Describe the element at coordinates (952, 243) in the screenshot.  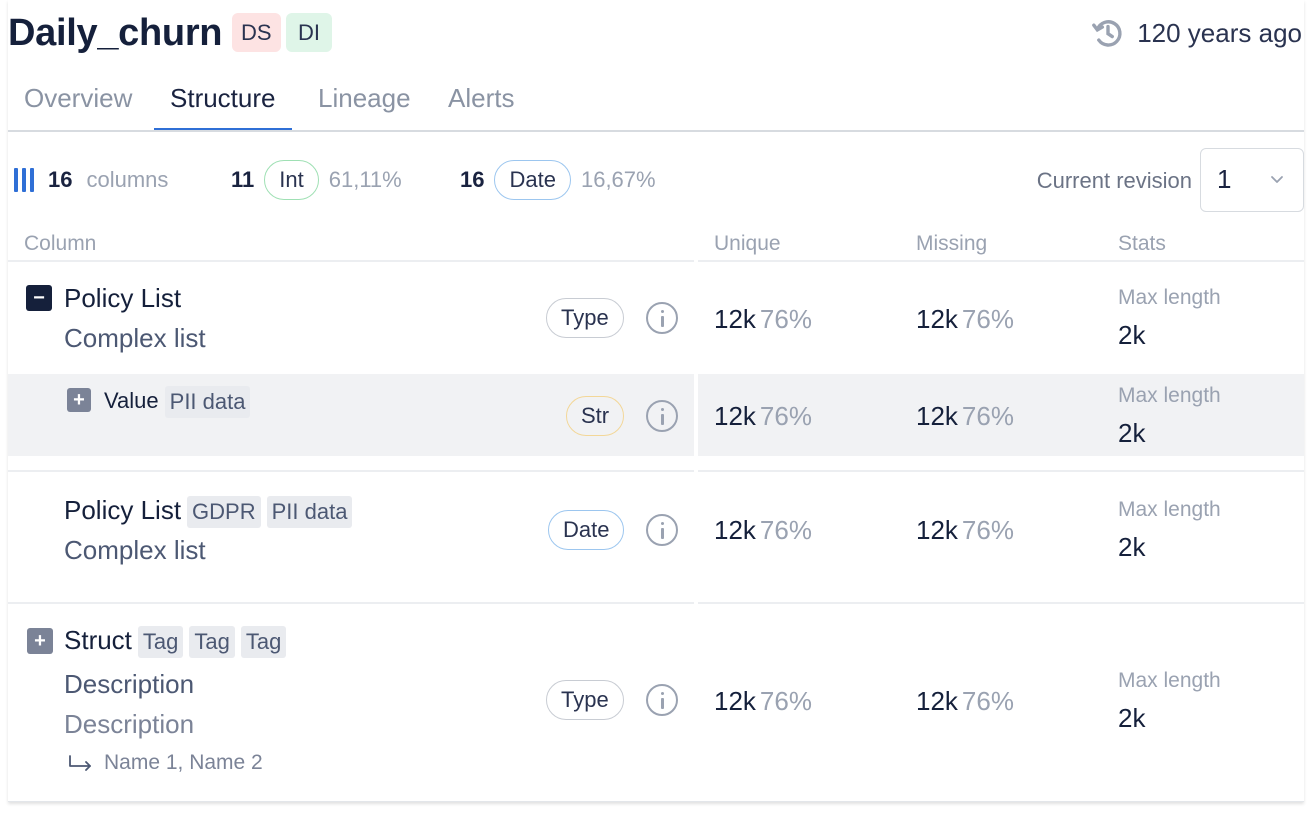
I see `header-missing: Missing` at that location.